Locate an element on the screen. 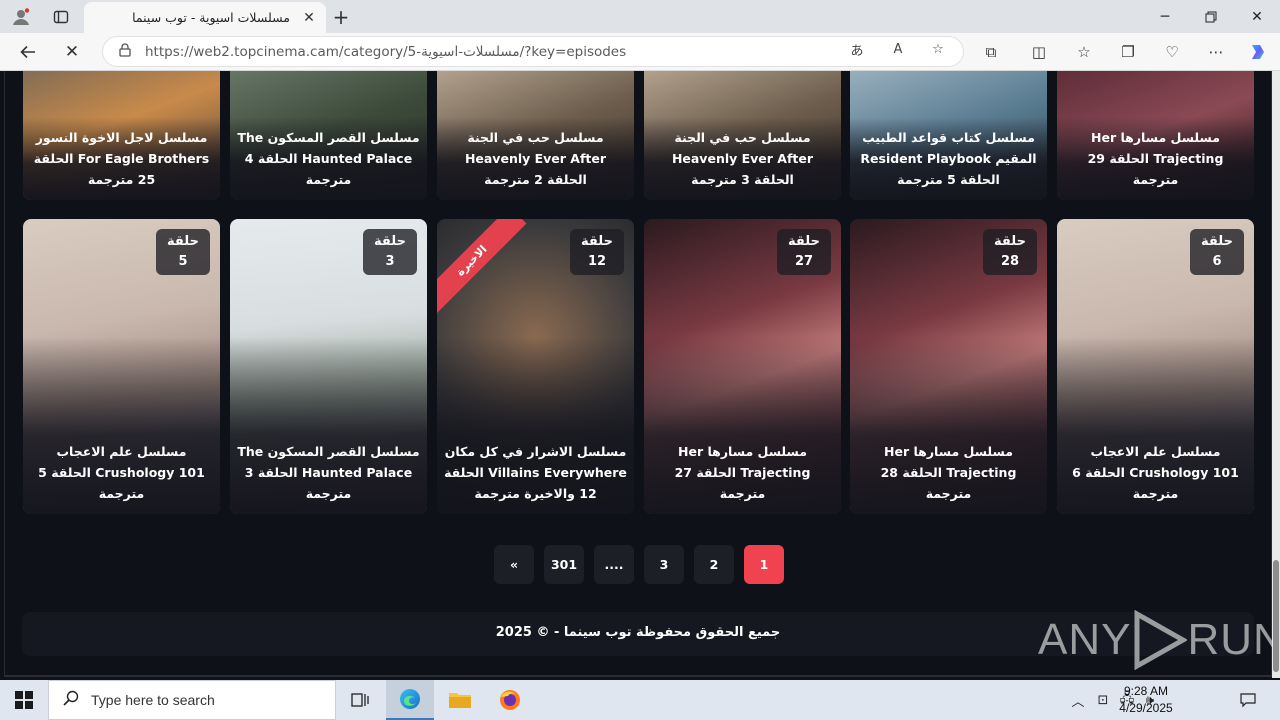 The width and height of the screenshot is (1280, 720). lock-icon is located at coordinates (125, 51).